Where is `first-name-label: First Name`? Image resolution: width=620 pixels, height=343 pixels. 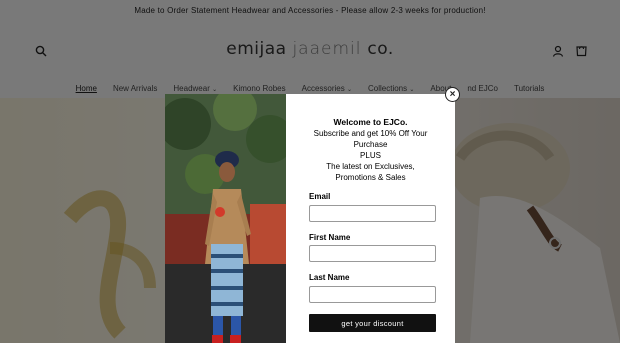
first-name-label: First Name is located at coordinates (330, 237).